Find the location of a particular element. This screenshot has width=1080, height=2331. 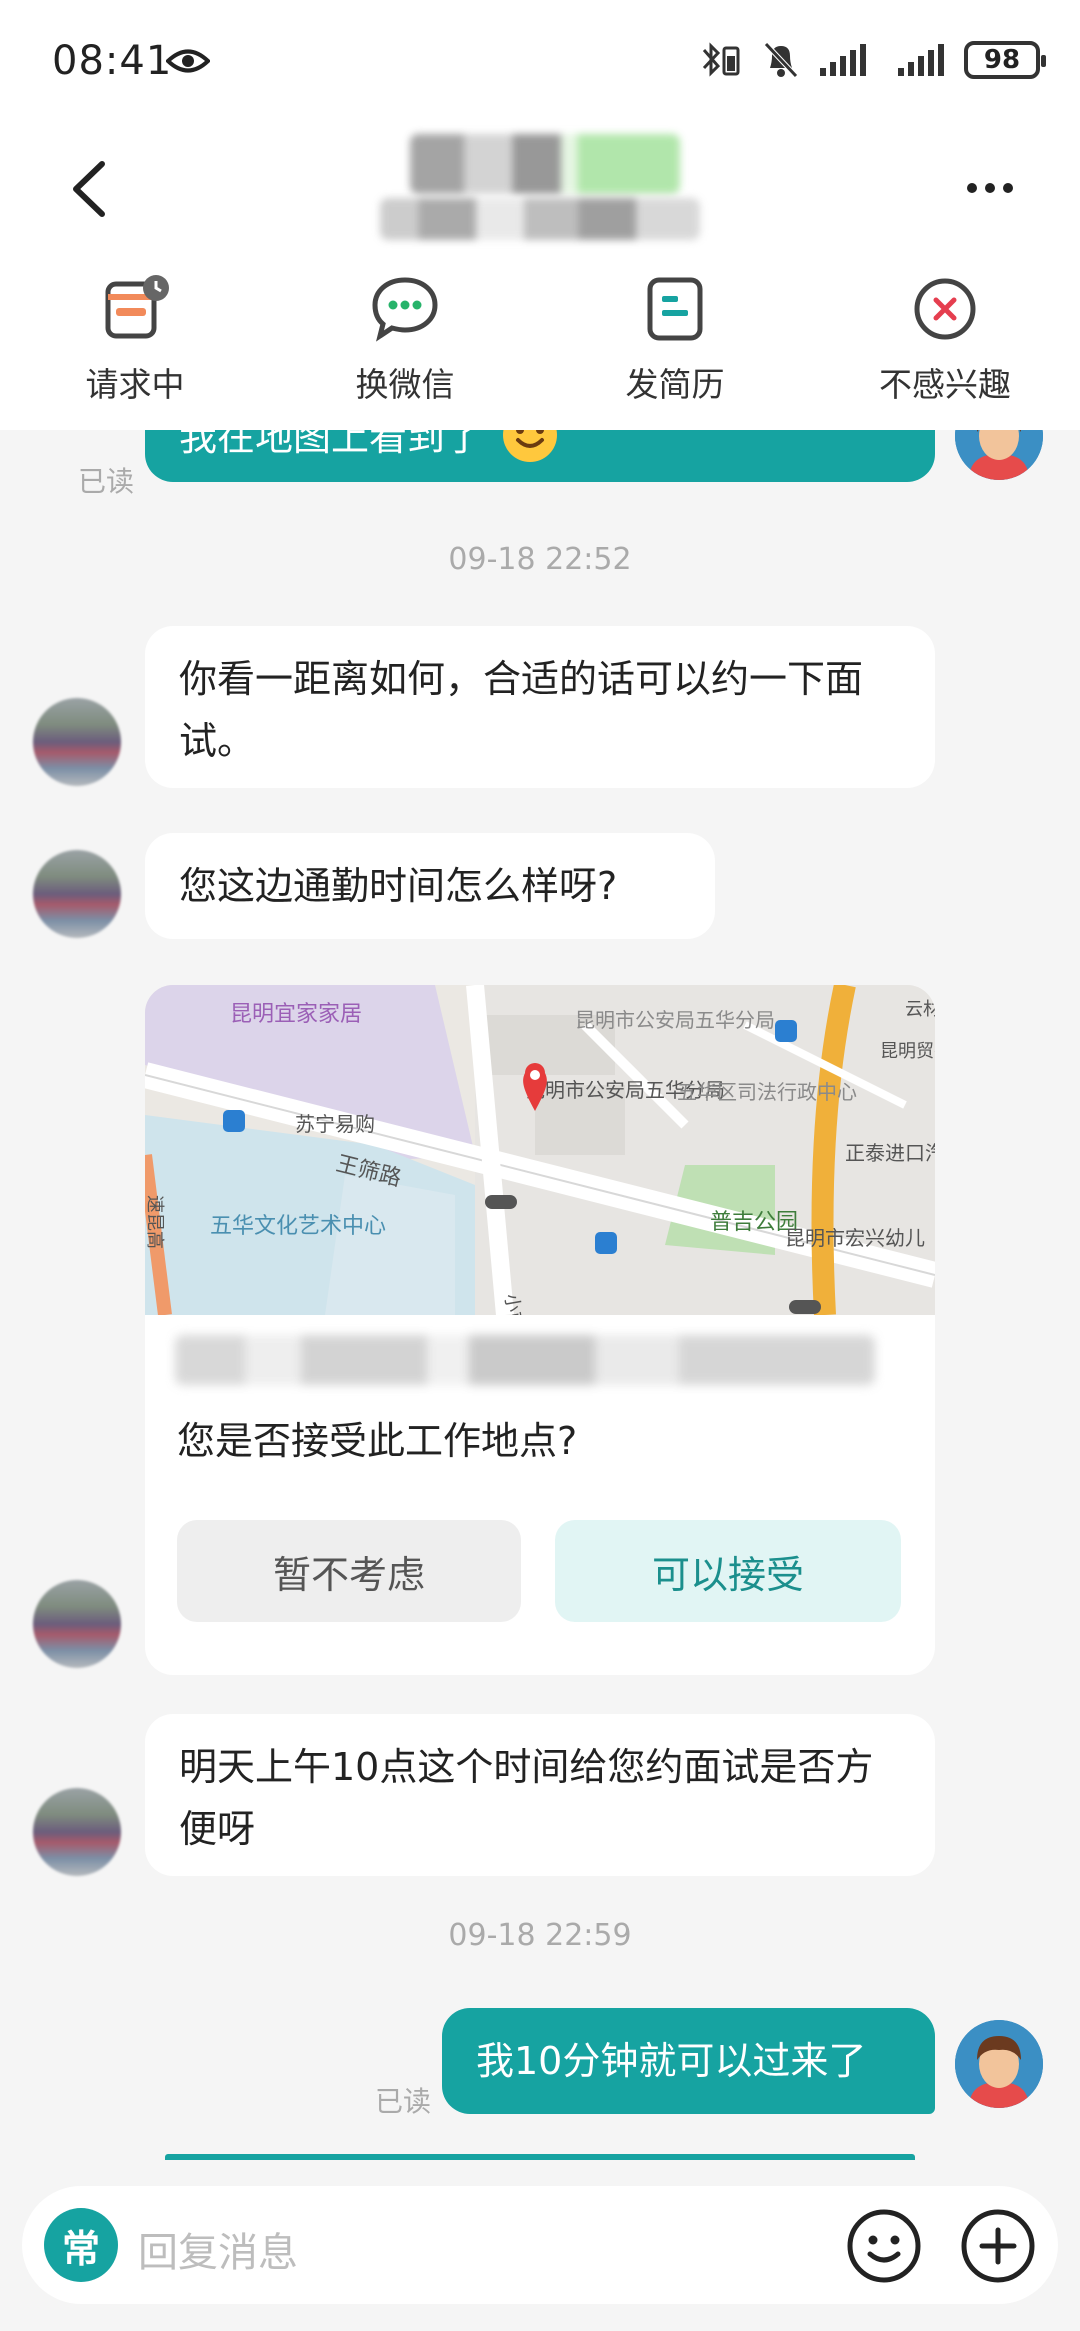

message-bubble-outgoing: 我10分钟就可以过来了 is located at coordinates (688, 2061).